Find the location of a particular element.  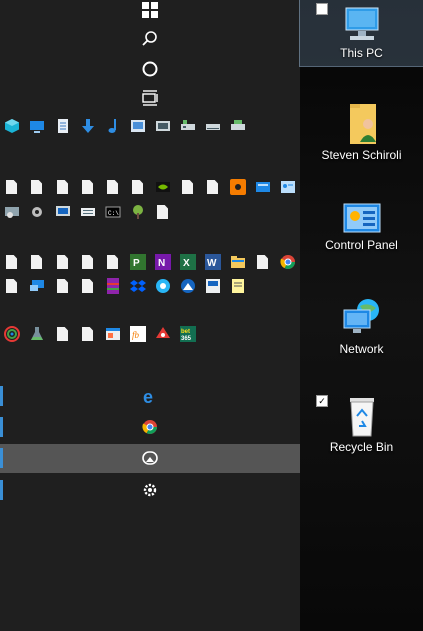

screen-tool-icon is located at coordinates (12, 212).